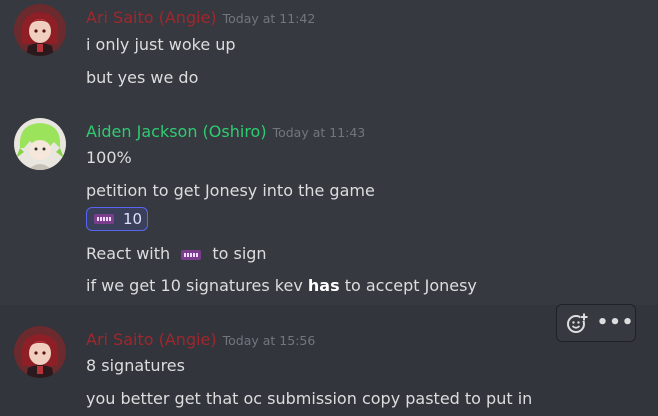  I want to click on message-text: 8 signatures, so click(135, 365).